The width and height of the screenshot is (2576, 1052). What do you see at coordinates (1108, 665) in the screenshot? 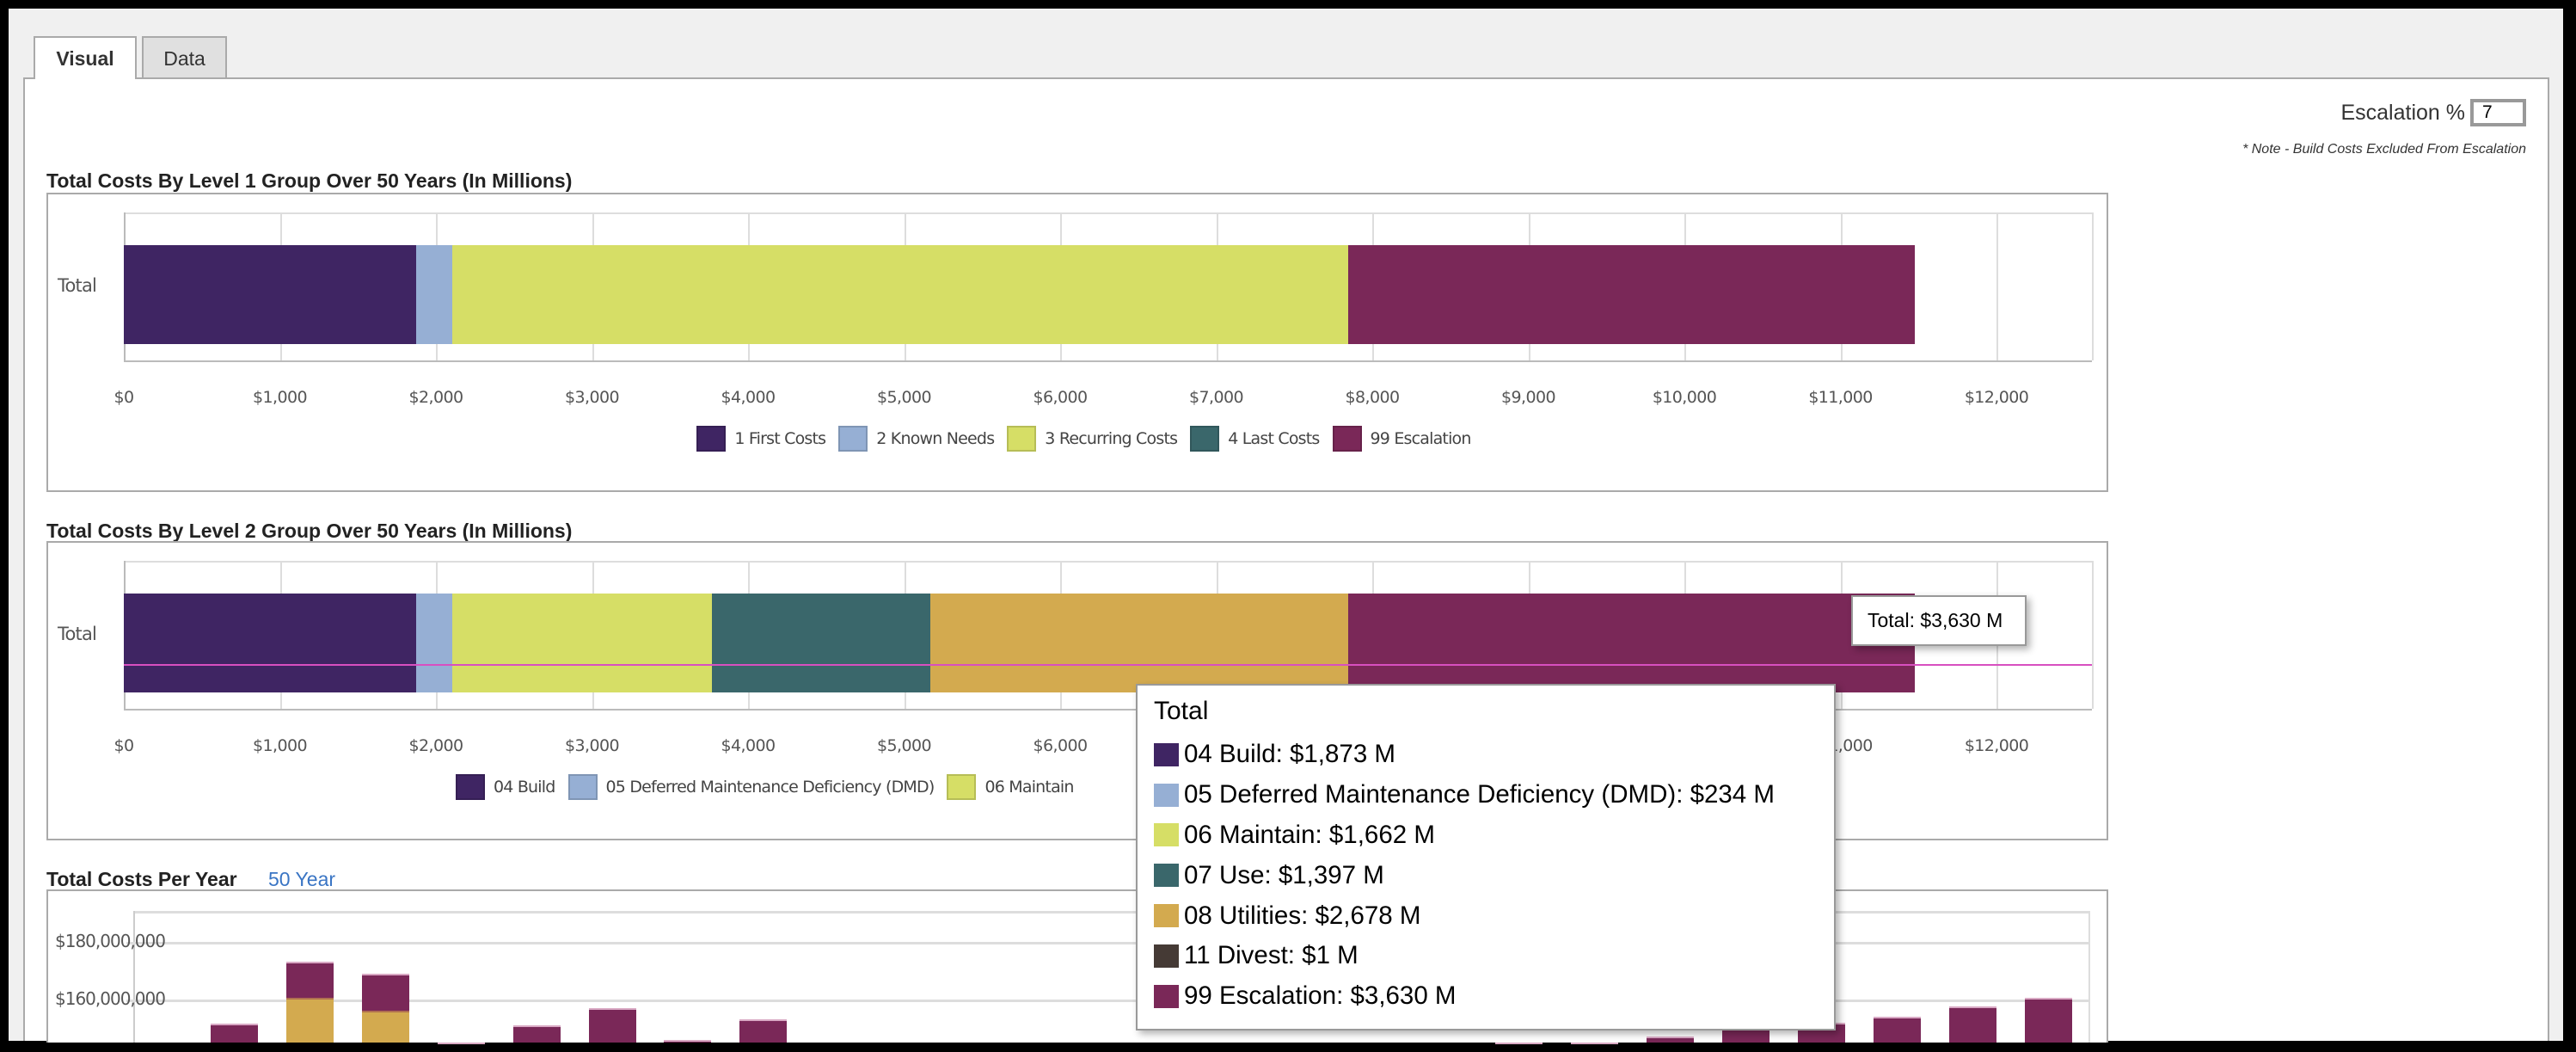
I see `crosshair-line` at bounding box center [1108, 665].